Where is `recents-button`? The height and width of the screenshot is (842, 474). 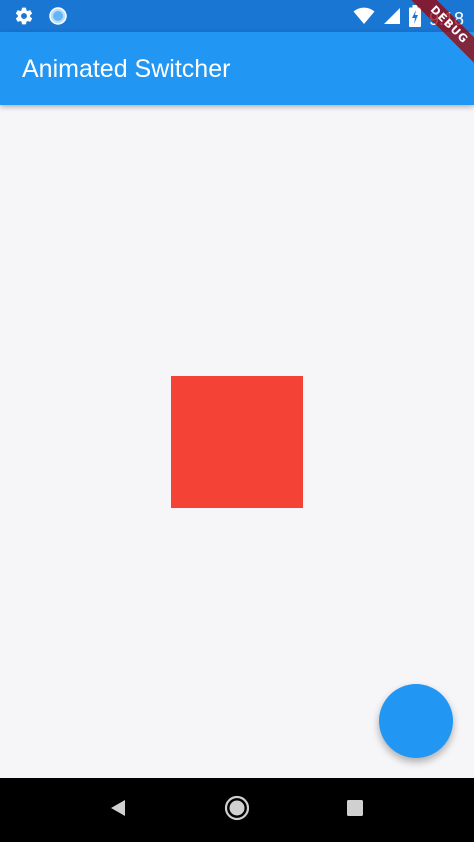 recents-button is located at coordinates (355, 810).